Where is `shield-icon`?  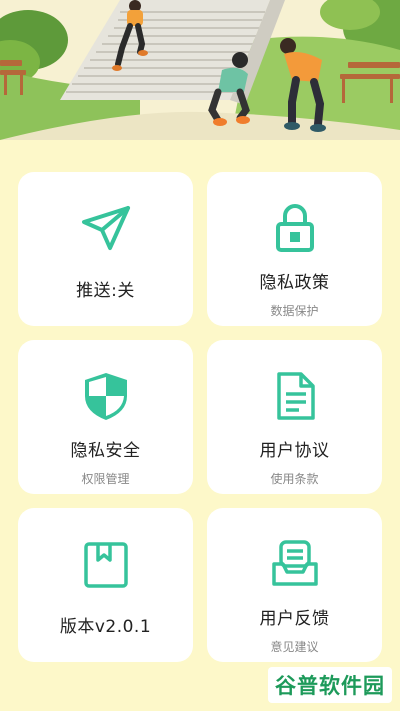 shield-icon is located at coordinates (106, 396).